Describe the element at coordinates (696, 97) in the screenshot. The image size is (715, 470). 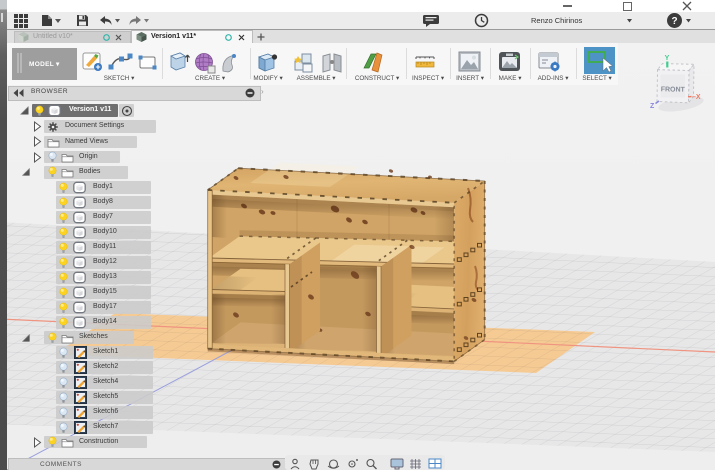
I see `svg-text: –X` at that location.